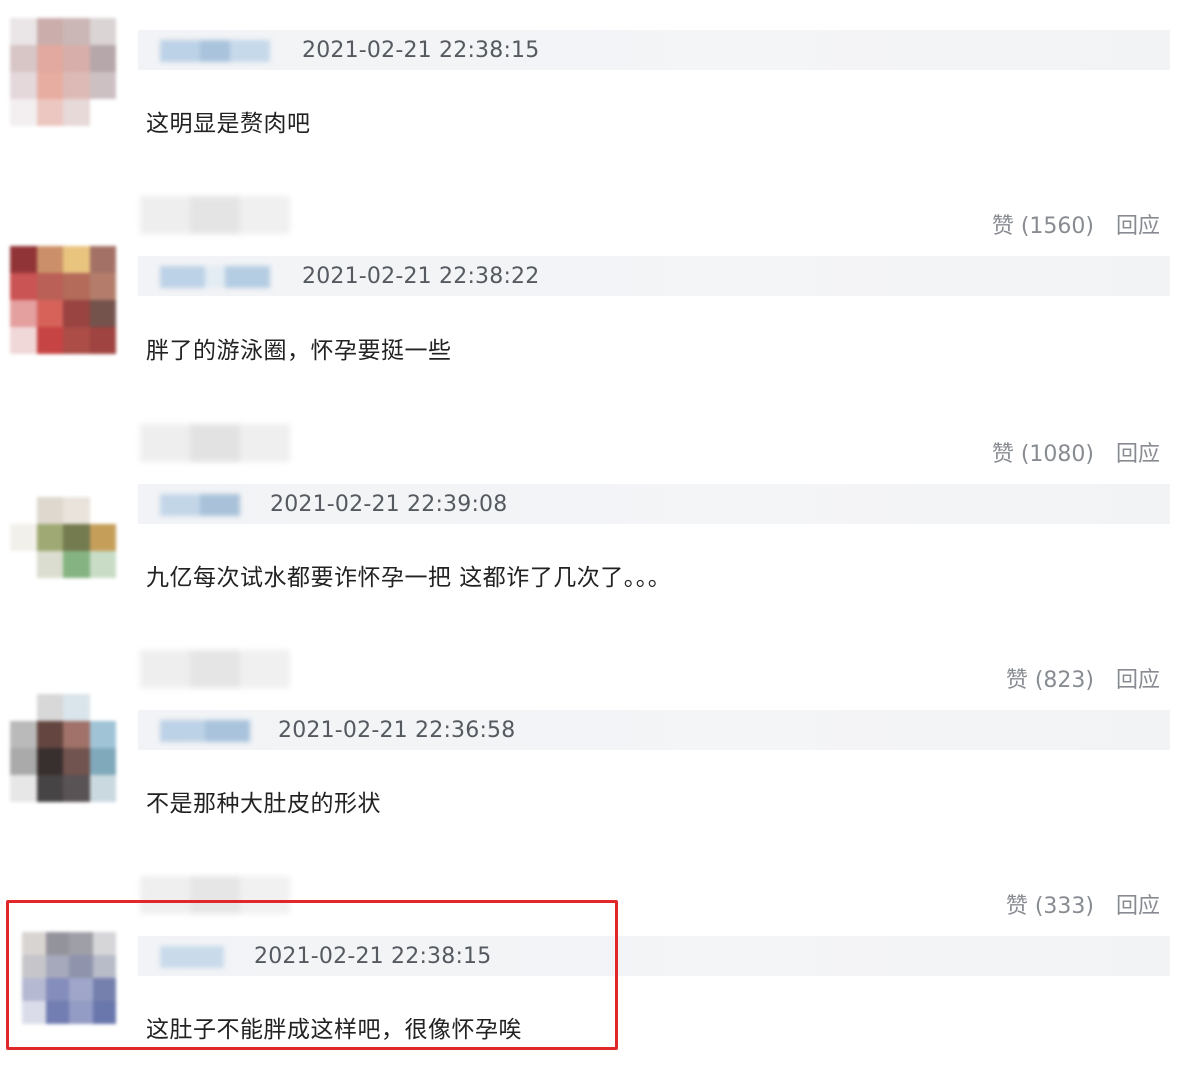 The width and height of the screenshot is (1200, 1082). What do you see at coordinates (654, 730) in the screenshot?
I see `comment-meta-bar: 2021-02-21 22:36:58` at bounding box center [654, 730].